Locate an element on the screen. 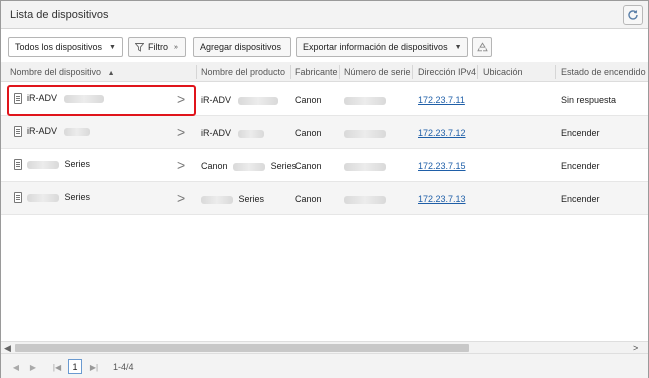  recycle-icon is located at coordinates (482, 46).